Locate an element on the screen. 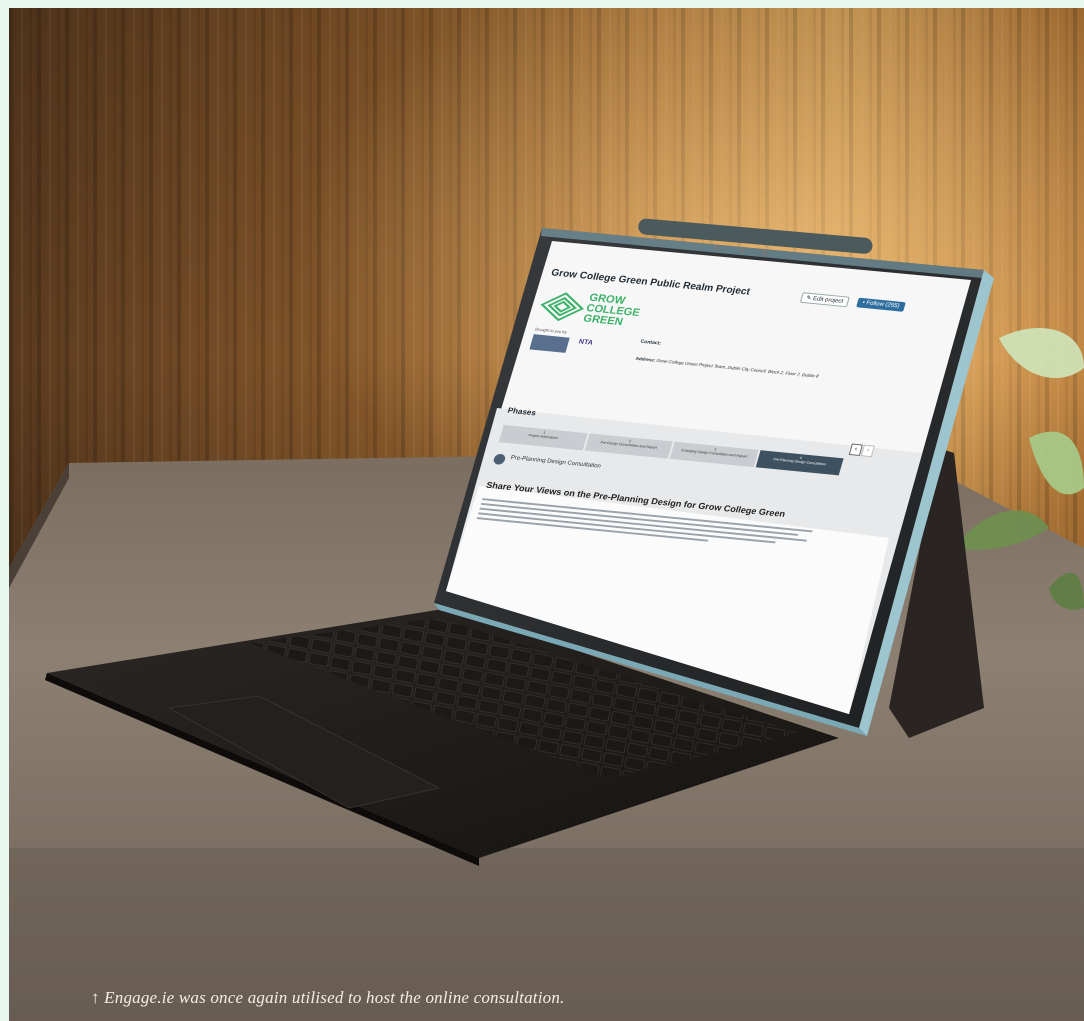 The height and width of the screenshot is (1021, 1084). phase-next-button: › is located at coordinates (867, 451).